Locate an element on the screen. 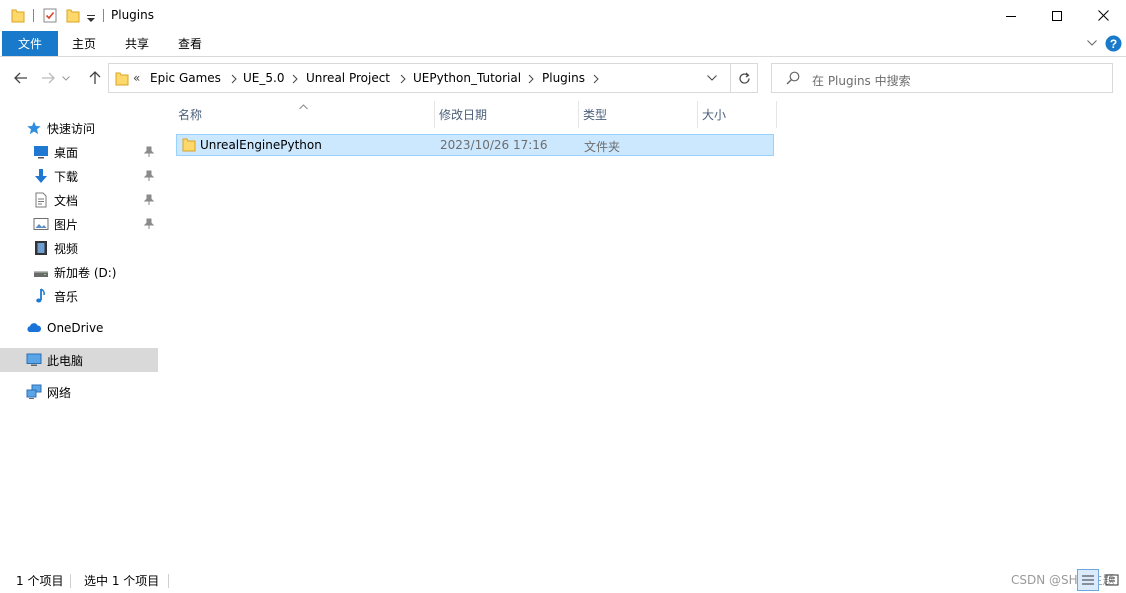 The image size is (1126, 593). recent-locations-button is located at coordinates (66, 78).